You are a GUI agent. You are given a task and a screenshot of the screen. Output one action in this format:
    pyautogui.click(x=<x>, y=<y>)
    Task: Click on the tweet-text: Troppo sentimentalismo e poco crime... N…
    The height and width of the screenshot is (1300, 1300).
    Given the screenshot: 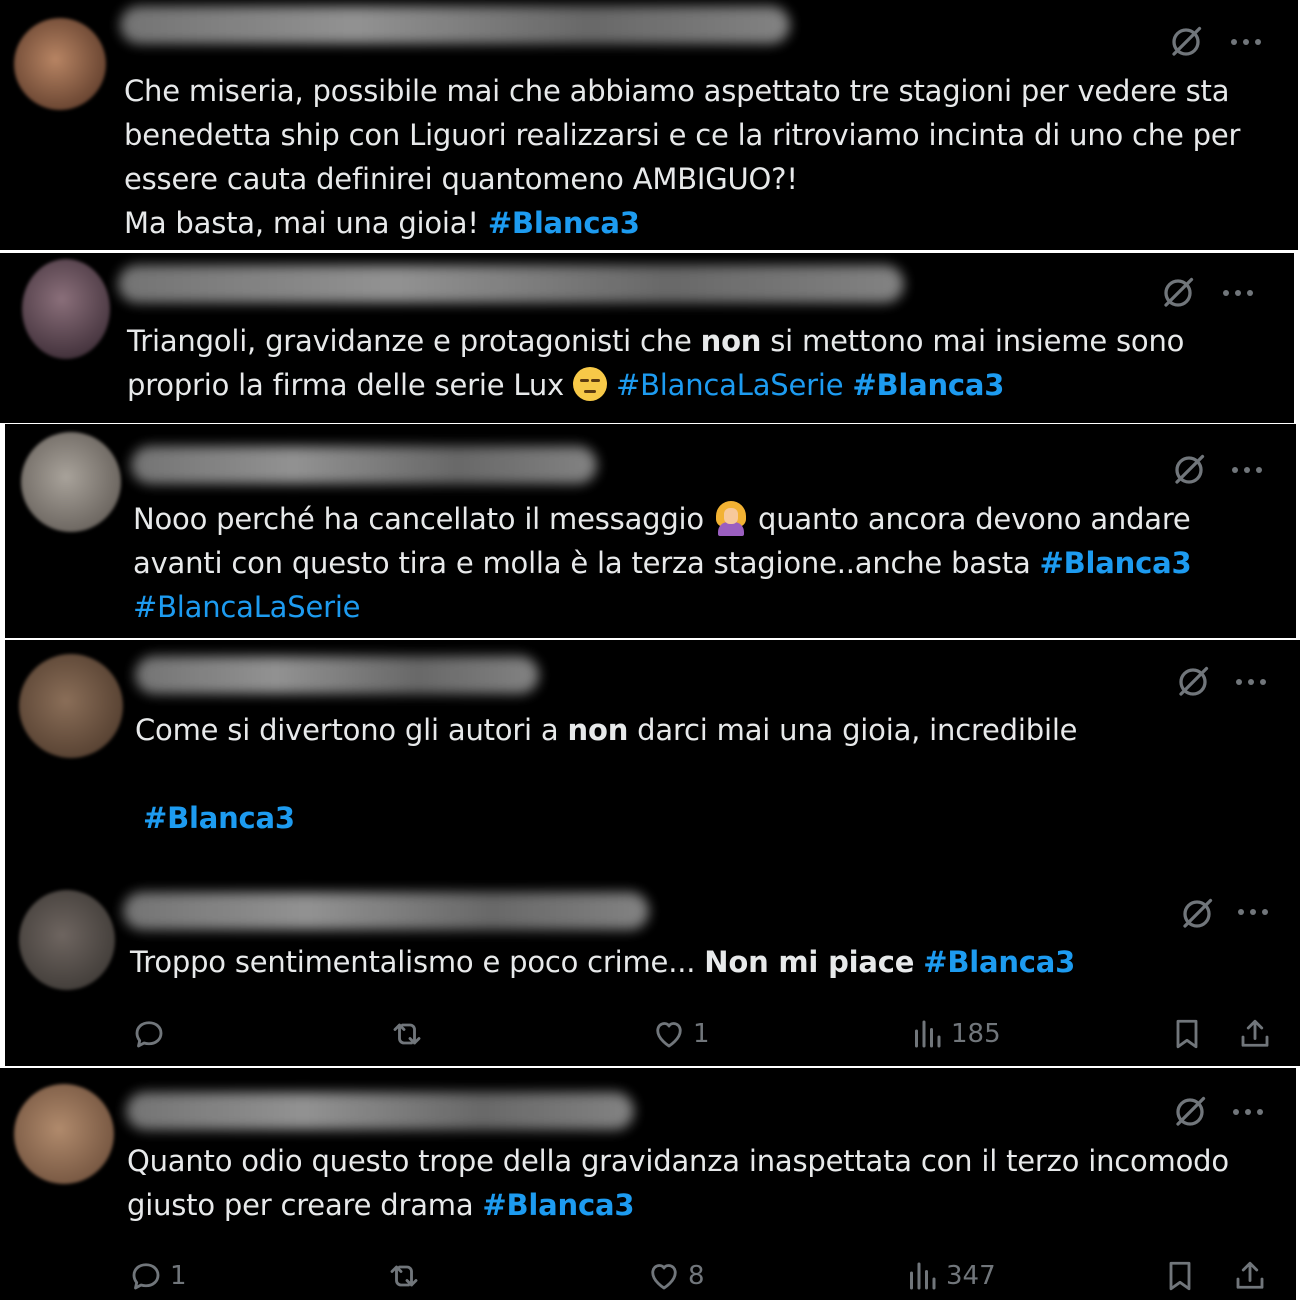 What is the action you would take?
    pyautogui.click(x=695, y=962)
    